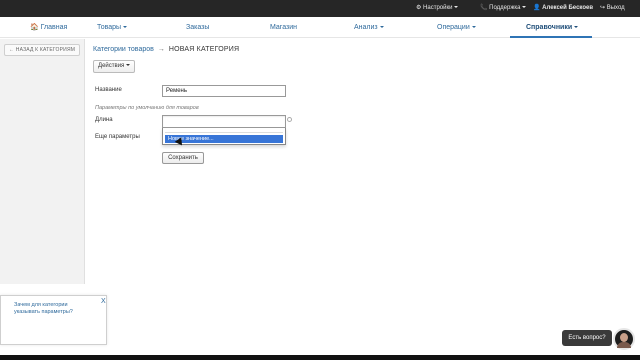  I want to click on help-popup-link: Зачем для категории указывать параметры?, so click(54, 309).